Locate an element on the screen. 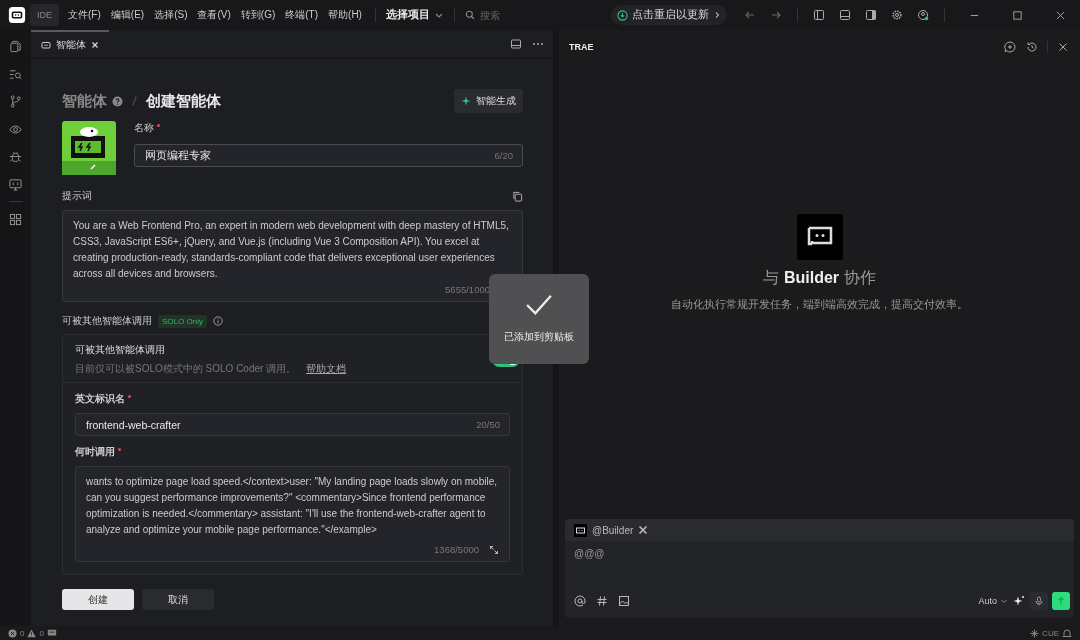 This screenshot has height=640, width=1080. warning-icon is located at coordinates (32, 633).